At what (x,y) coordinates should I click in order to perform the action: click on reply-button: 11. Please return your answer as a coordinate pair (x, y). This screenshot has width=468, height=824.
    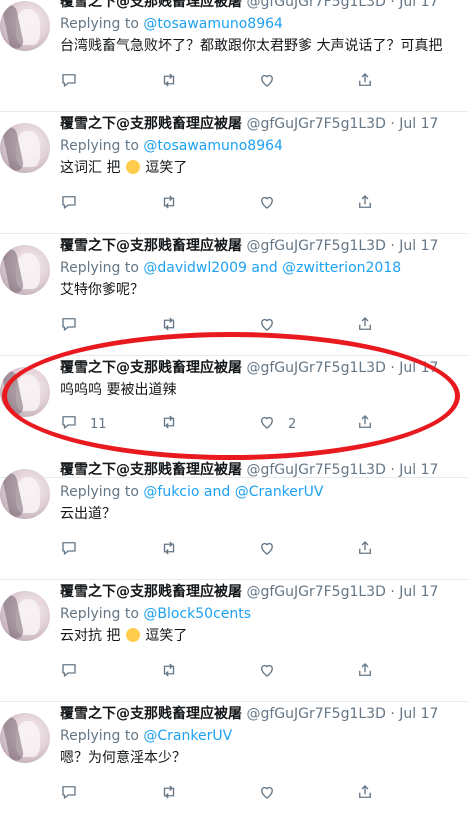
    Looking at the image, I should click on (83, 424).